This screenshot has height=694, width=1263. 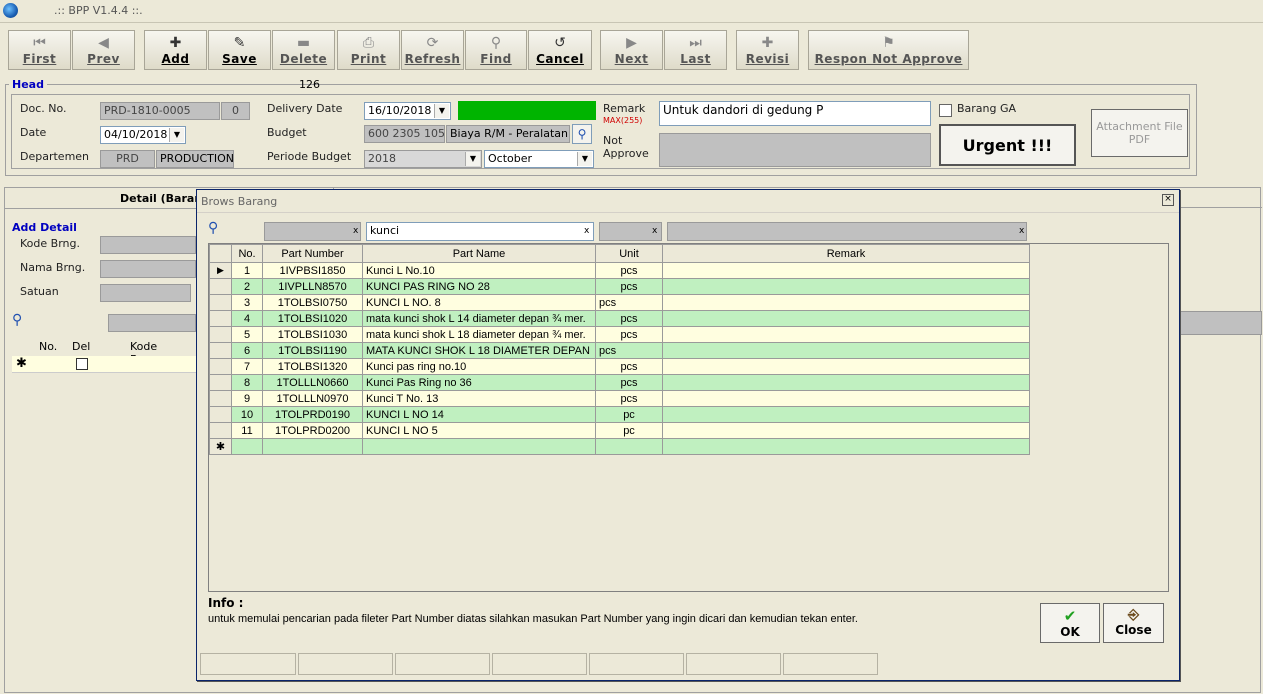 What do you see at coordinates (795, 150) in the screenshot?
I see `not-approve-field` at bounding box center [795, 150].